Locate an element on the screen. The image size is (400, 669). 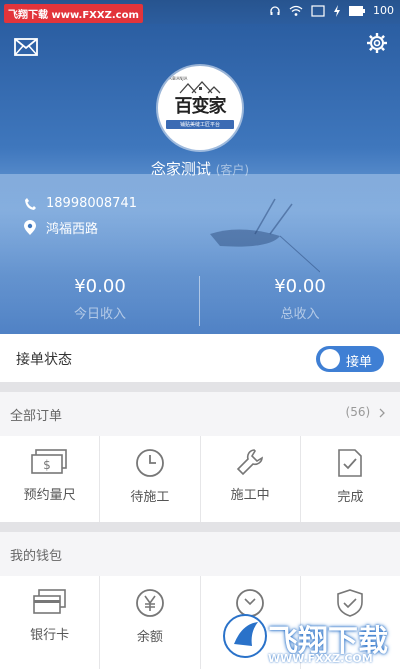
logo-tagline: 铺贴美缝工匠平台 is located at coordinates (200, 124).